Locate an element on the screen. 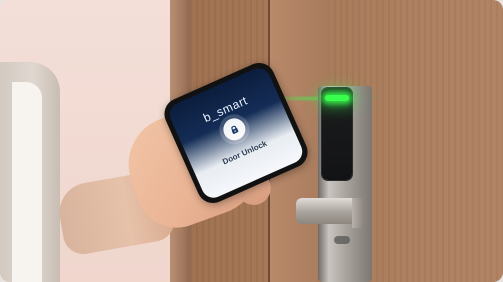 Image resolution: width=503 pixels, height=282 pixels. sleeve-inner is located at coordinates (27, 182).